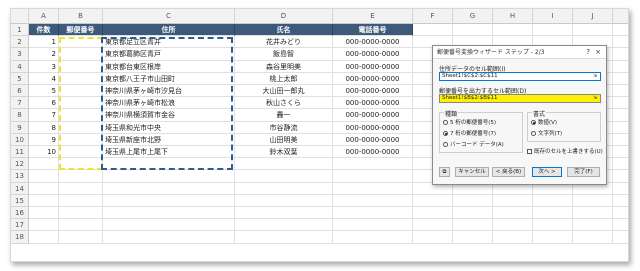 This screenshot has height=271, width=640. What do you see at coordinates (169, 16) in the screenshot?
I see `column-header-c: C` at bounding box center [169, 16].